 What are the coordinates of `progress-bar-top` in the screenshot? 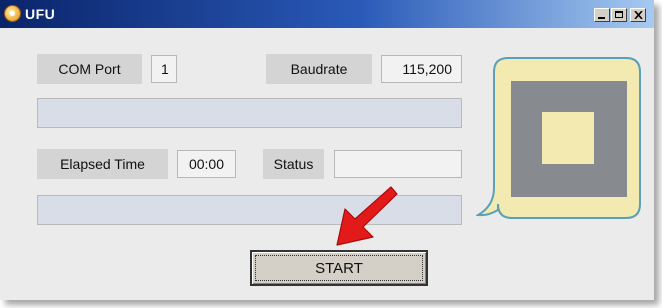 It's located at (249, 113).